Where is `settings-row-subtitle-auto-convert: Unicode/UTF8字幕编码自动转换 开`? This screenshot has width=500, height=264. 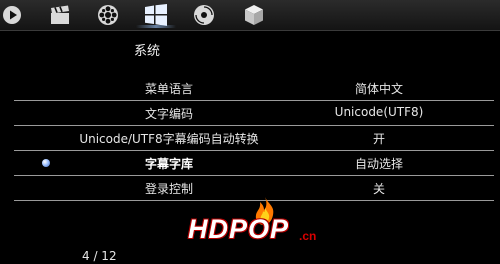 settings-row-subtitle-auto-convert: Unicode/UTF8字幕编码自动转换 开 is located at coordinates (254, 138).